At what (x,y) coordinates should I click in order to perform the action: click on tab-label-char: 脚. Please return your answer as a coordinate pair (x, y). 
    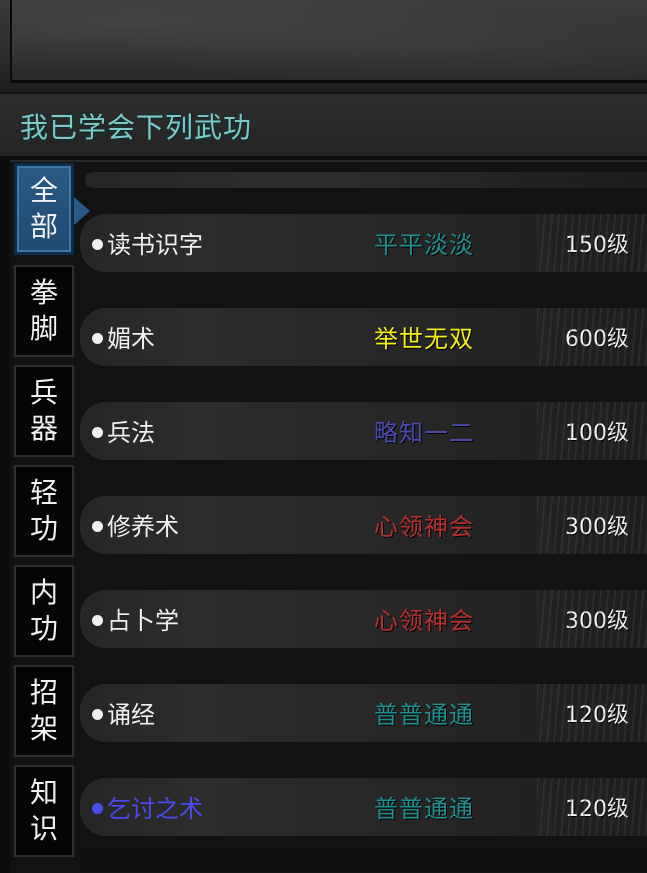
    Looking at the image, I should click on (43, 328).